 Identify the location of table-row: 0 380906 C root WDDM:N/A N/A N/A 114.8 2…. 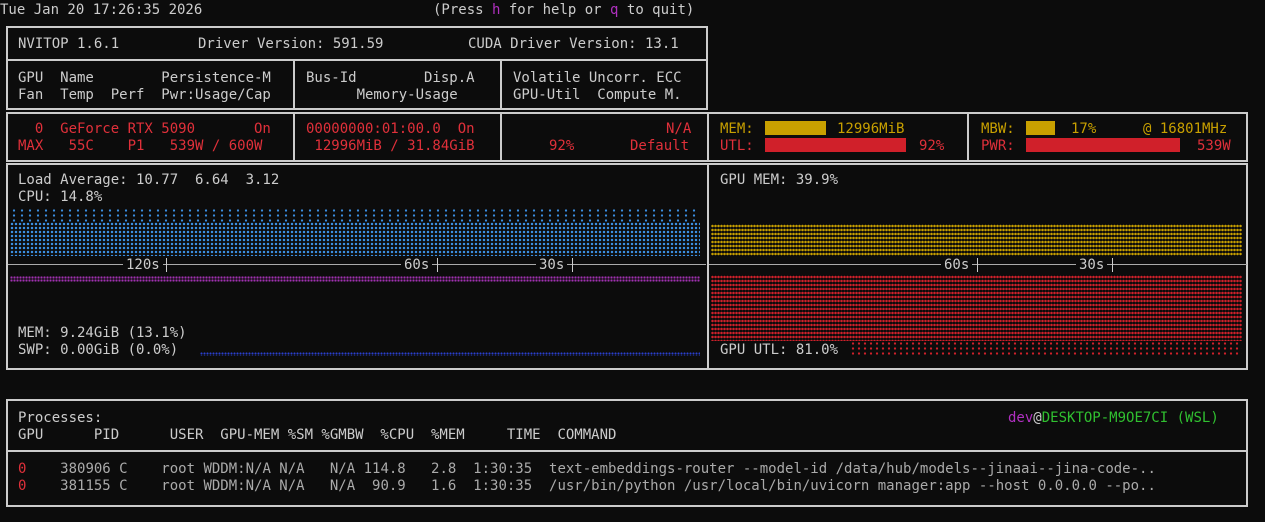
(587, 469).